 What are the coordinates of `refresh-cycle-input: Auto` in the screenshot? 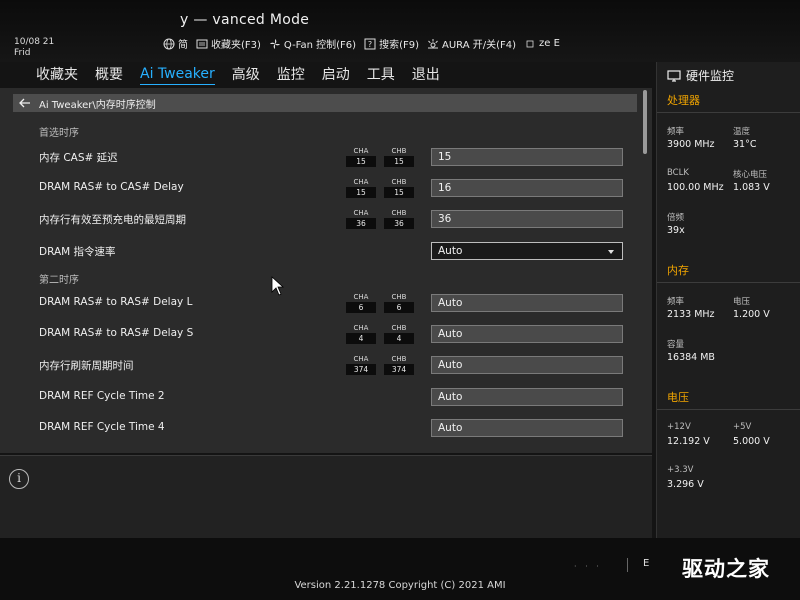 It's located at (527, 365).